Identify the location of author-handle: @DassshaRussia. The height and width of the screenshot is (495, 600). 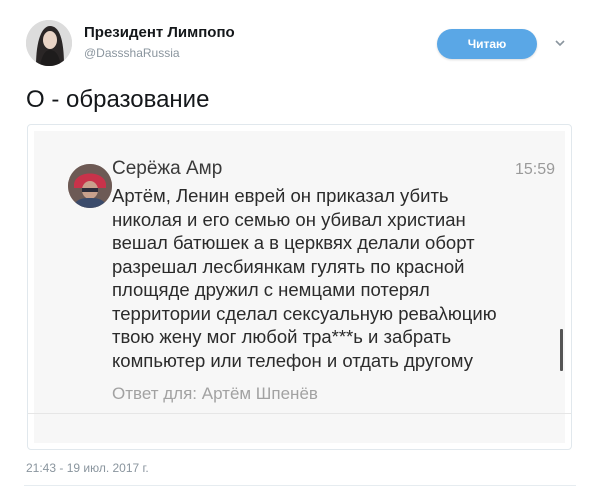
(132, 53).